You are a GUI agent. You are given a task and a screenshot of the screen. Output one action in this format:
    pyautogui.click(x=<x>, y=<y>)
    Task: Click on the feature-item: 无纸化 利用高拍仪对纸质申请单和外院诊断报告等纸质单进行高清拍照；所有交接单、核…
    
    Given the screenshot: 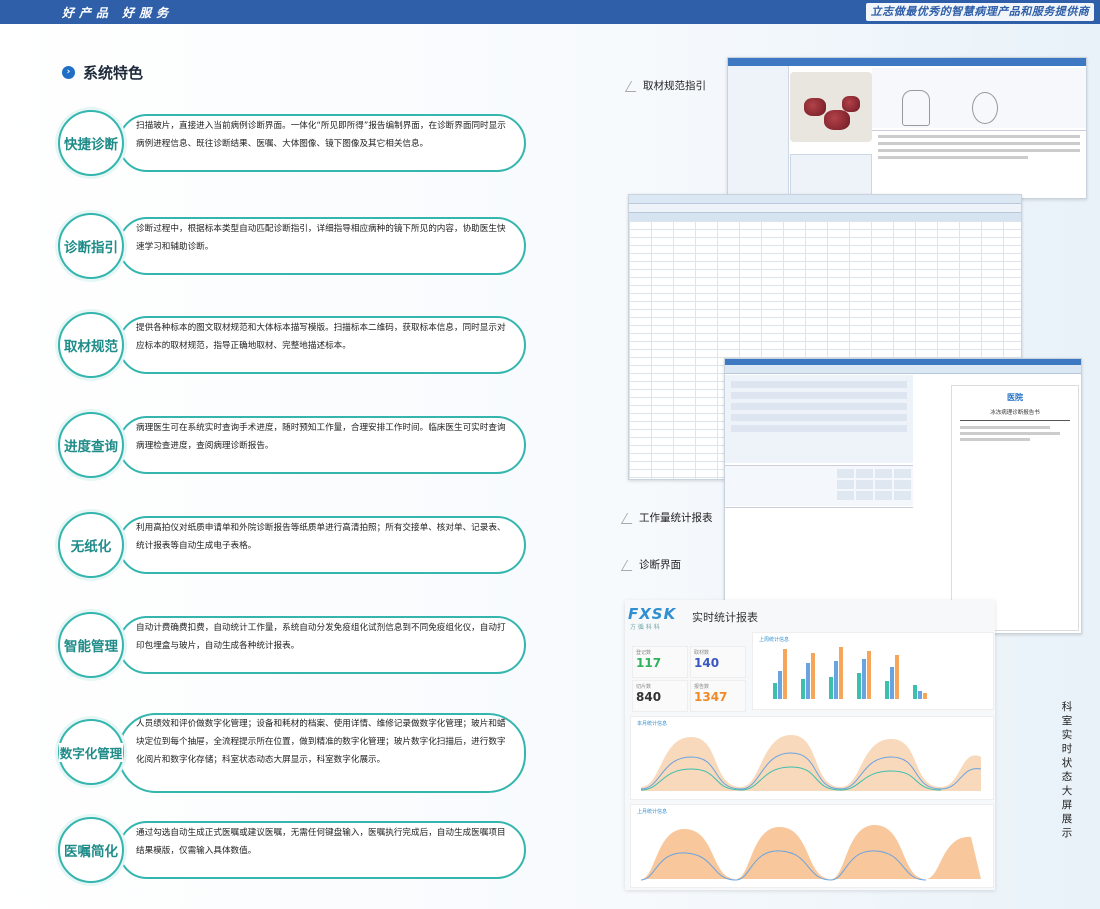 What is the action you would take?
    pyautogui.click(x=292, y=545)
    